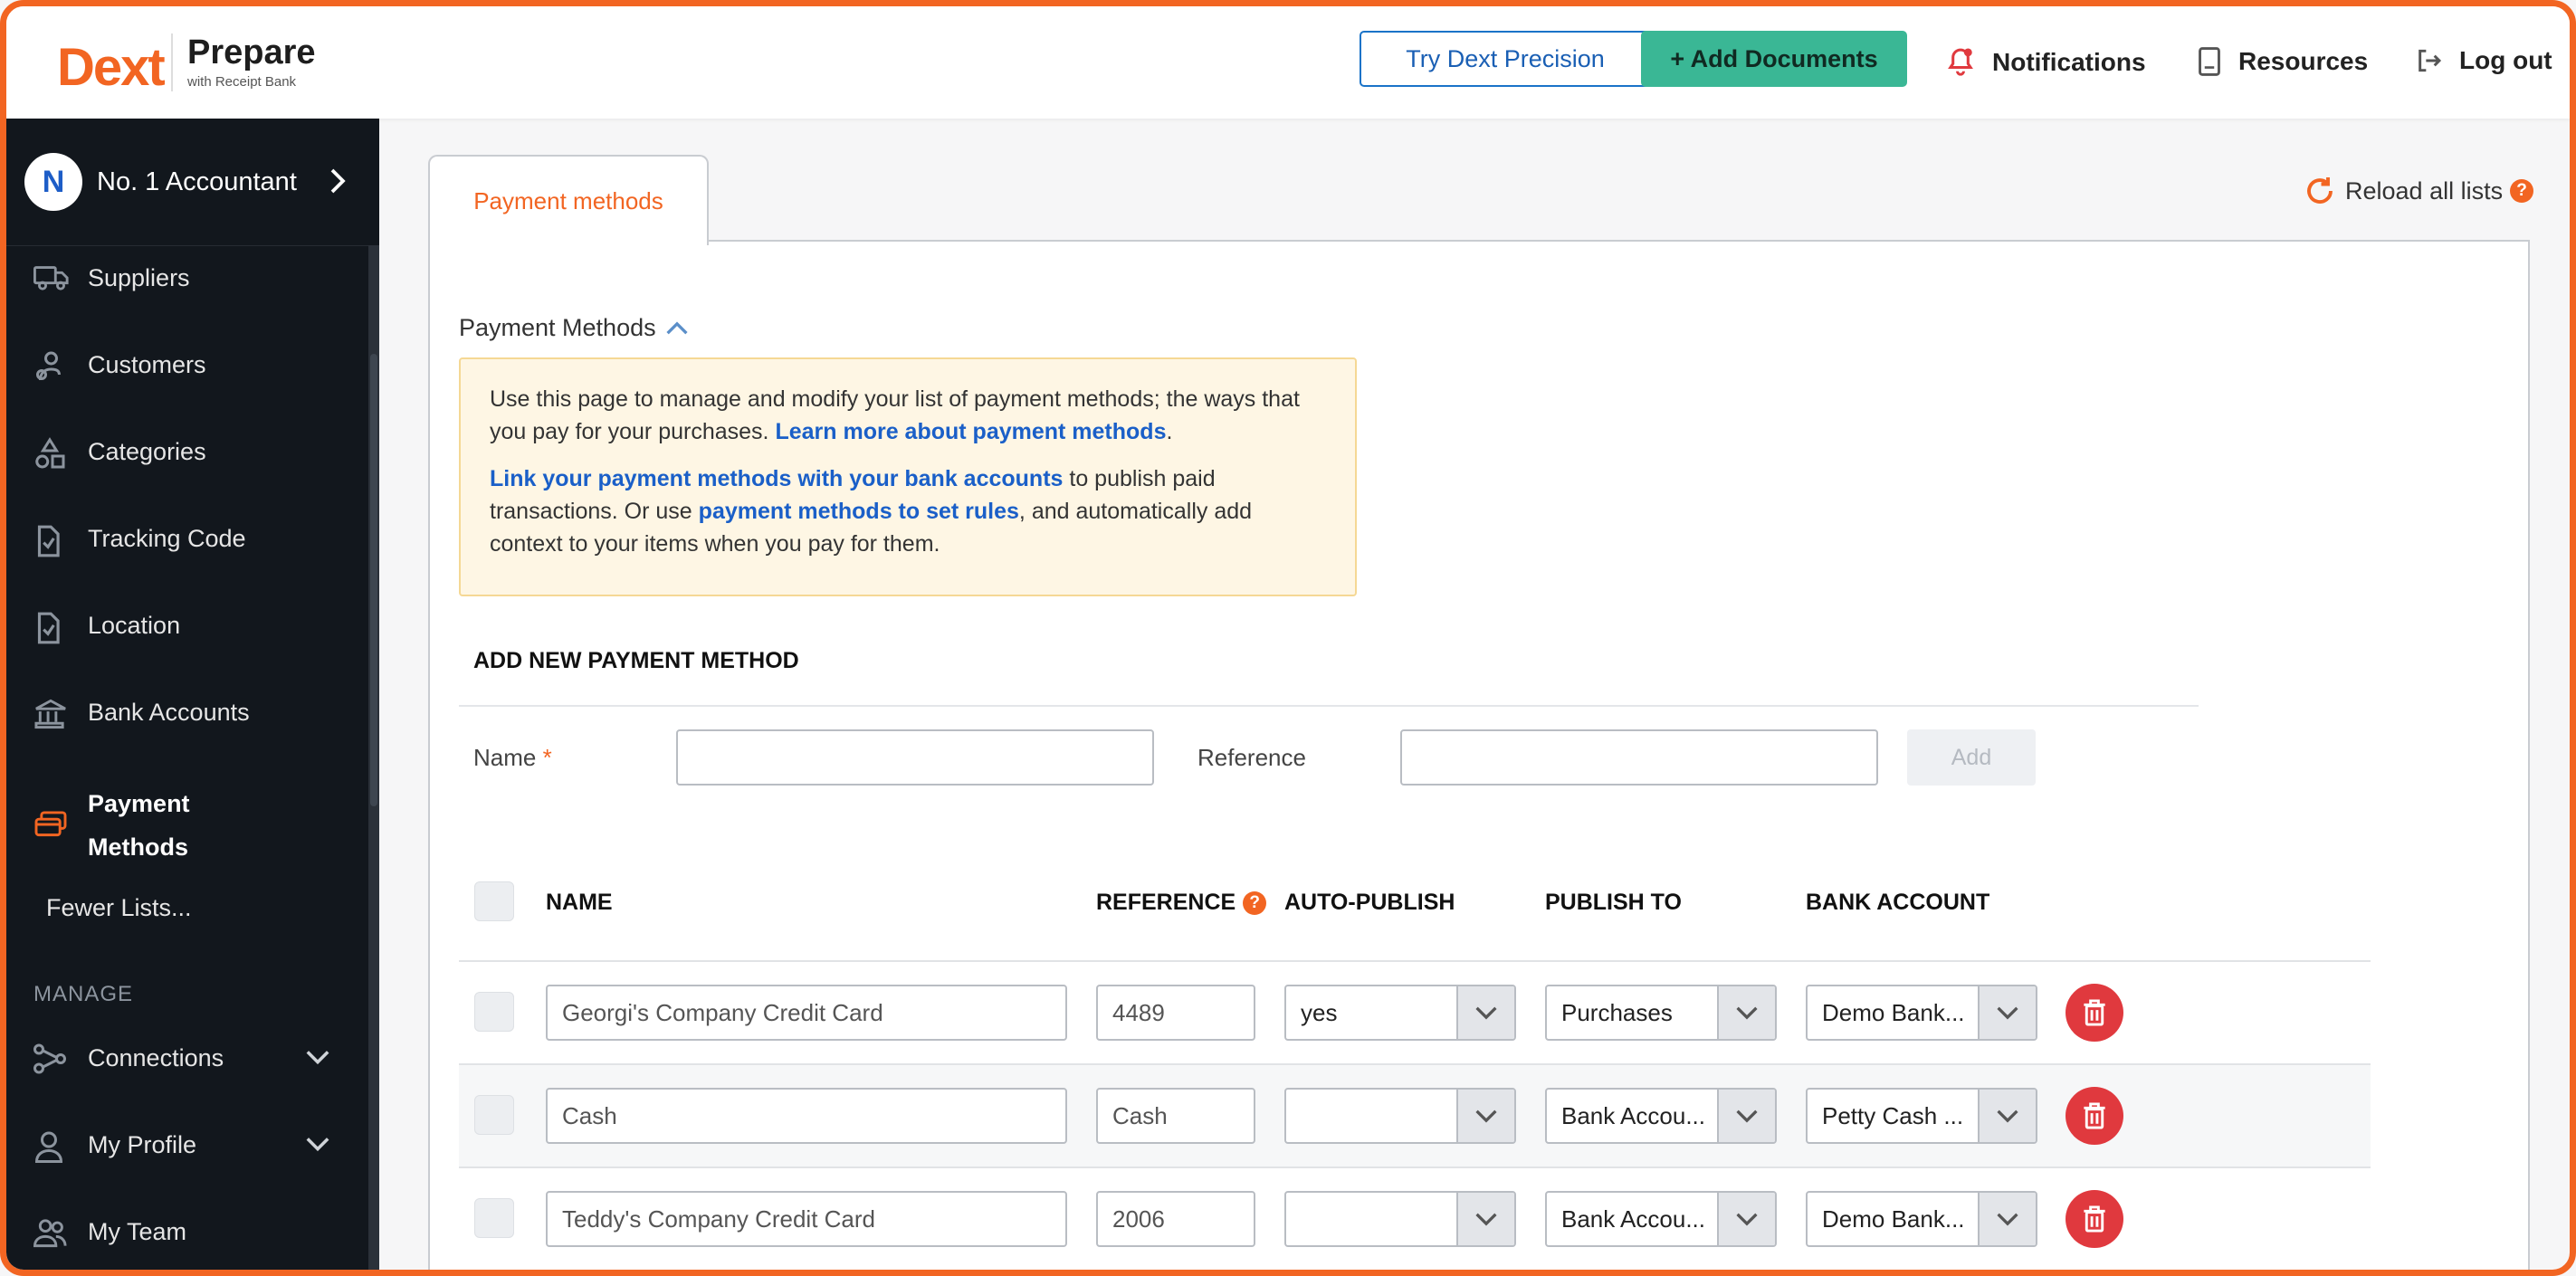 This screenshot has width=2576, height=1276. I want to click on sidebar-item-categories: Categories, so click(187, 451).